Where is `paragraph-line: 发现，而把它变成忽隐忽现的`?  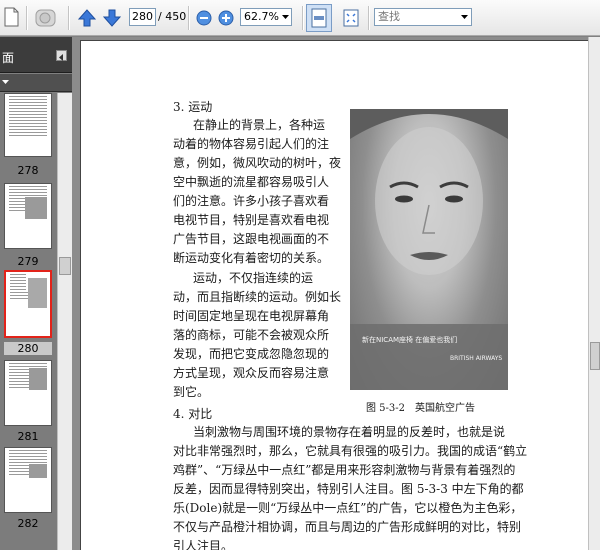
paragraph-line: 发现，而把它变成忽隐忽现的 is located at coordinates (251, 354).